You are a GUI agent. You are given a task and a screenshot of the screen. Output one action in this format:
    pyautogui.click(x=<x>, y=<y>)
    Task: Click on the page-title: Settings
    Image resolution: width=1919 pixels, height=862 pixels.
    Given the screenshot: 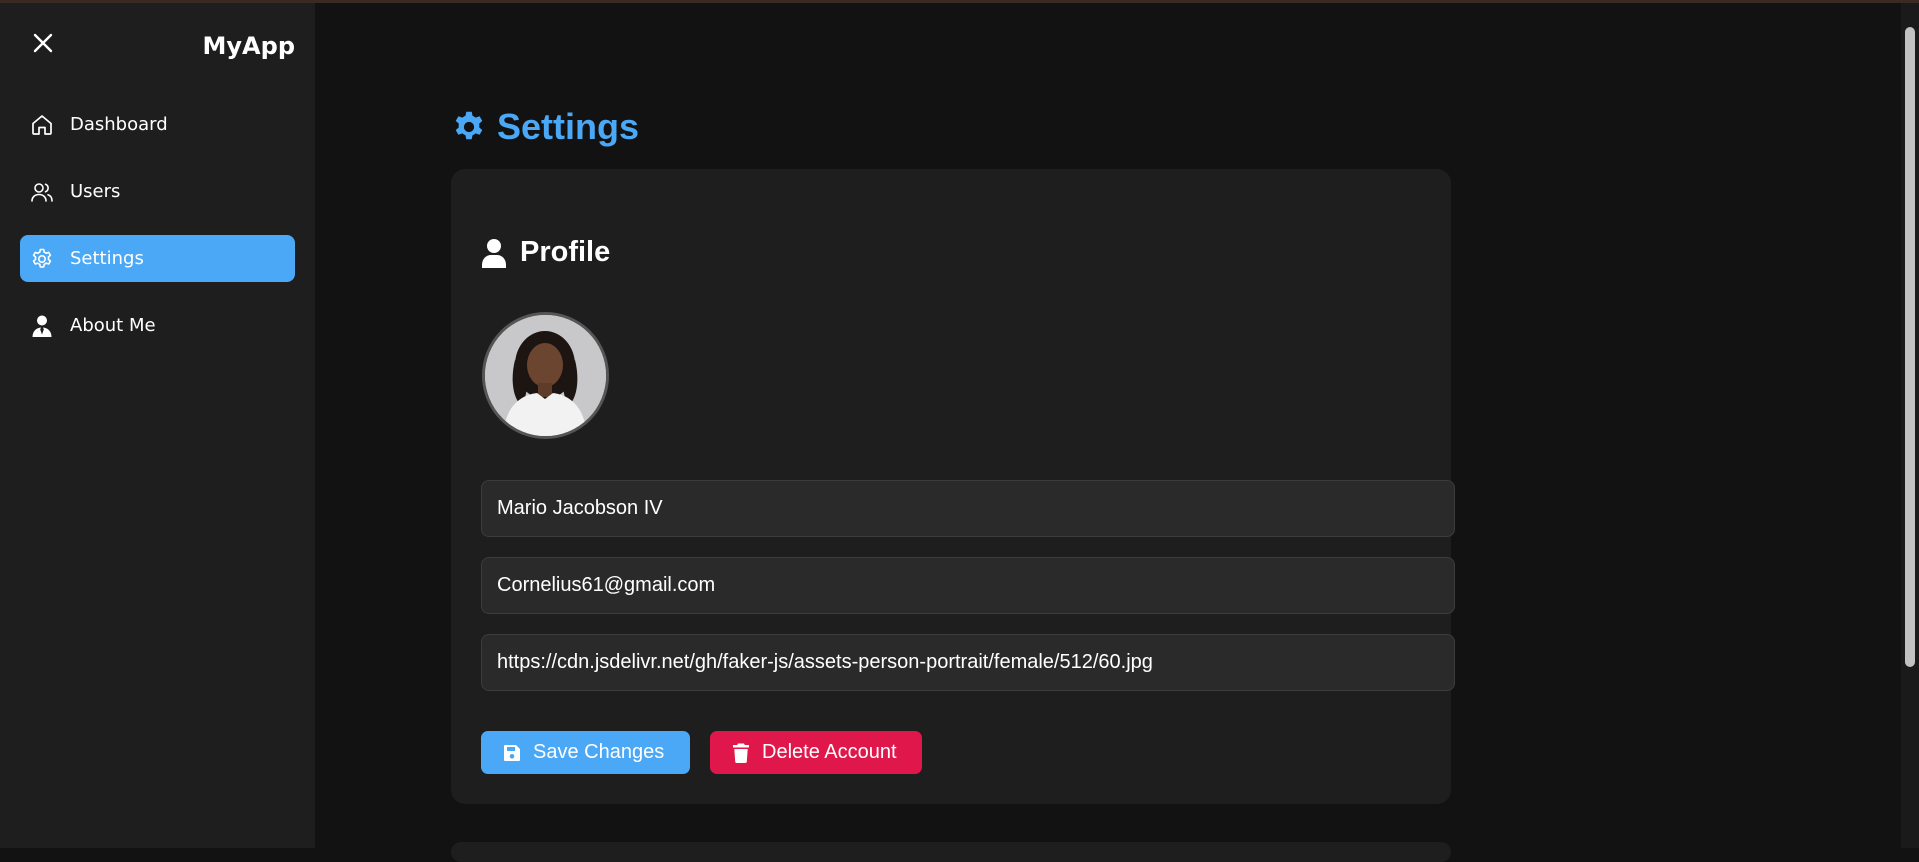 What is the action you would take?
    pyautogui.click(x=545, y=127)
    